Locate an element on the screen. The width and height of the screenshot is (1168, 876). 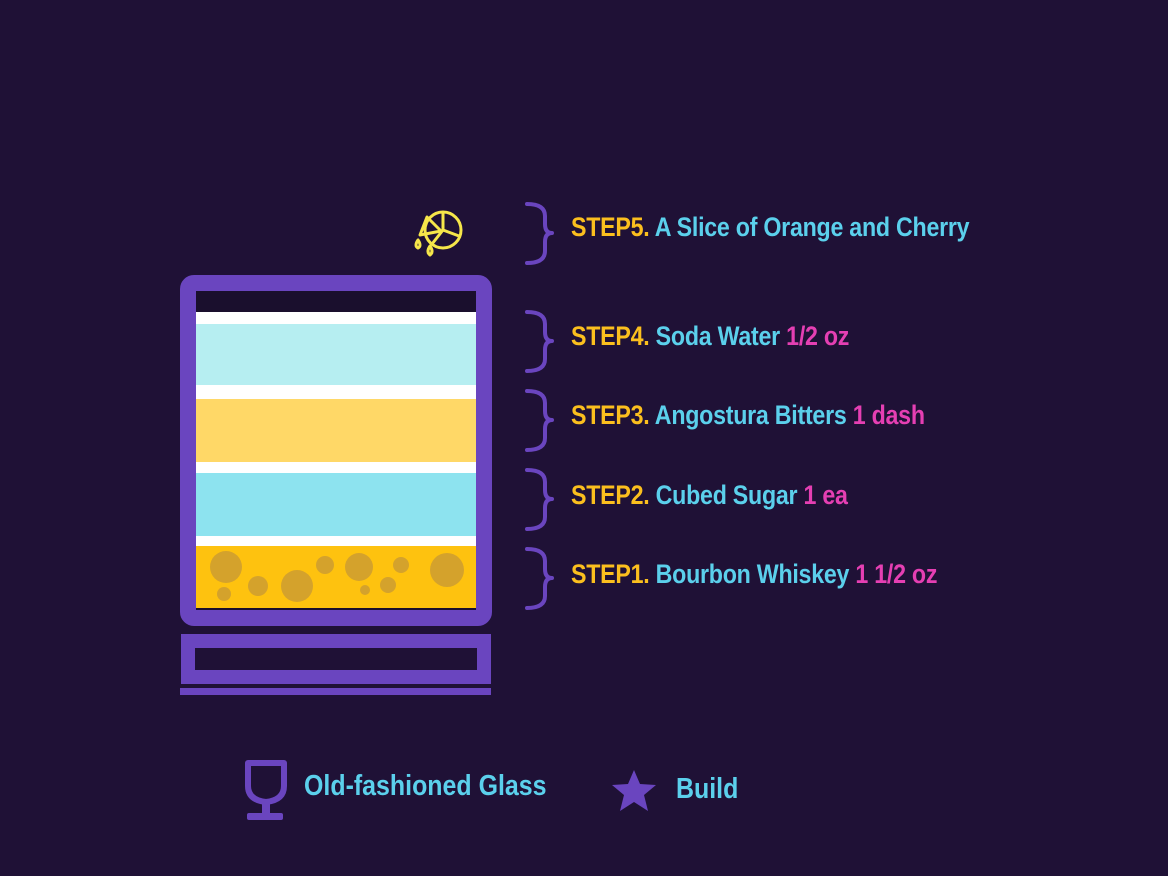
glass-type-label: Old-fashioned Glass is located at coordinates (425, 786).